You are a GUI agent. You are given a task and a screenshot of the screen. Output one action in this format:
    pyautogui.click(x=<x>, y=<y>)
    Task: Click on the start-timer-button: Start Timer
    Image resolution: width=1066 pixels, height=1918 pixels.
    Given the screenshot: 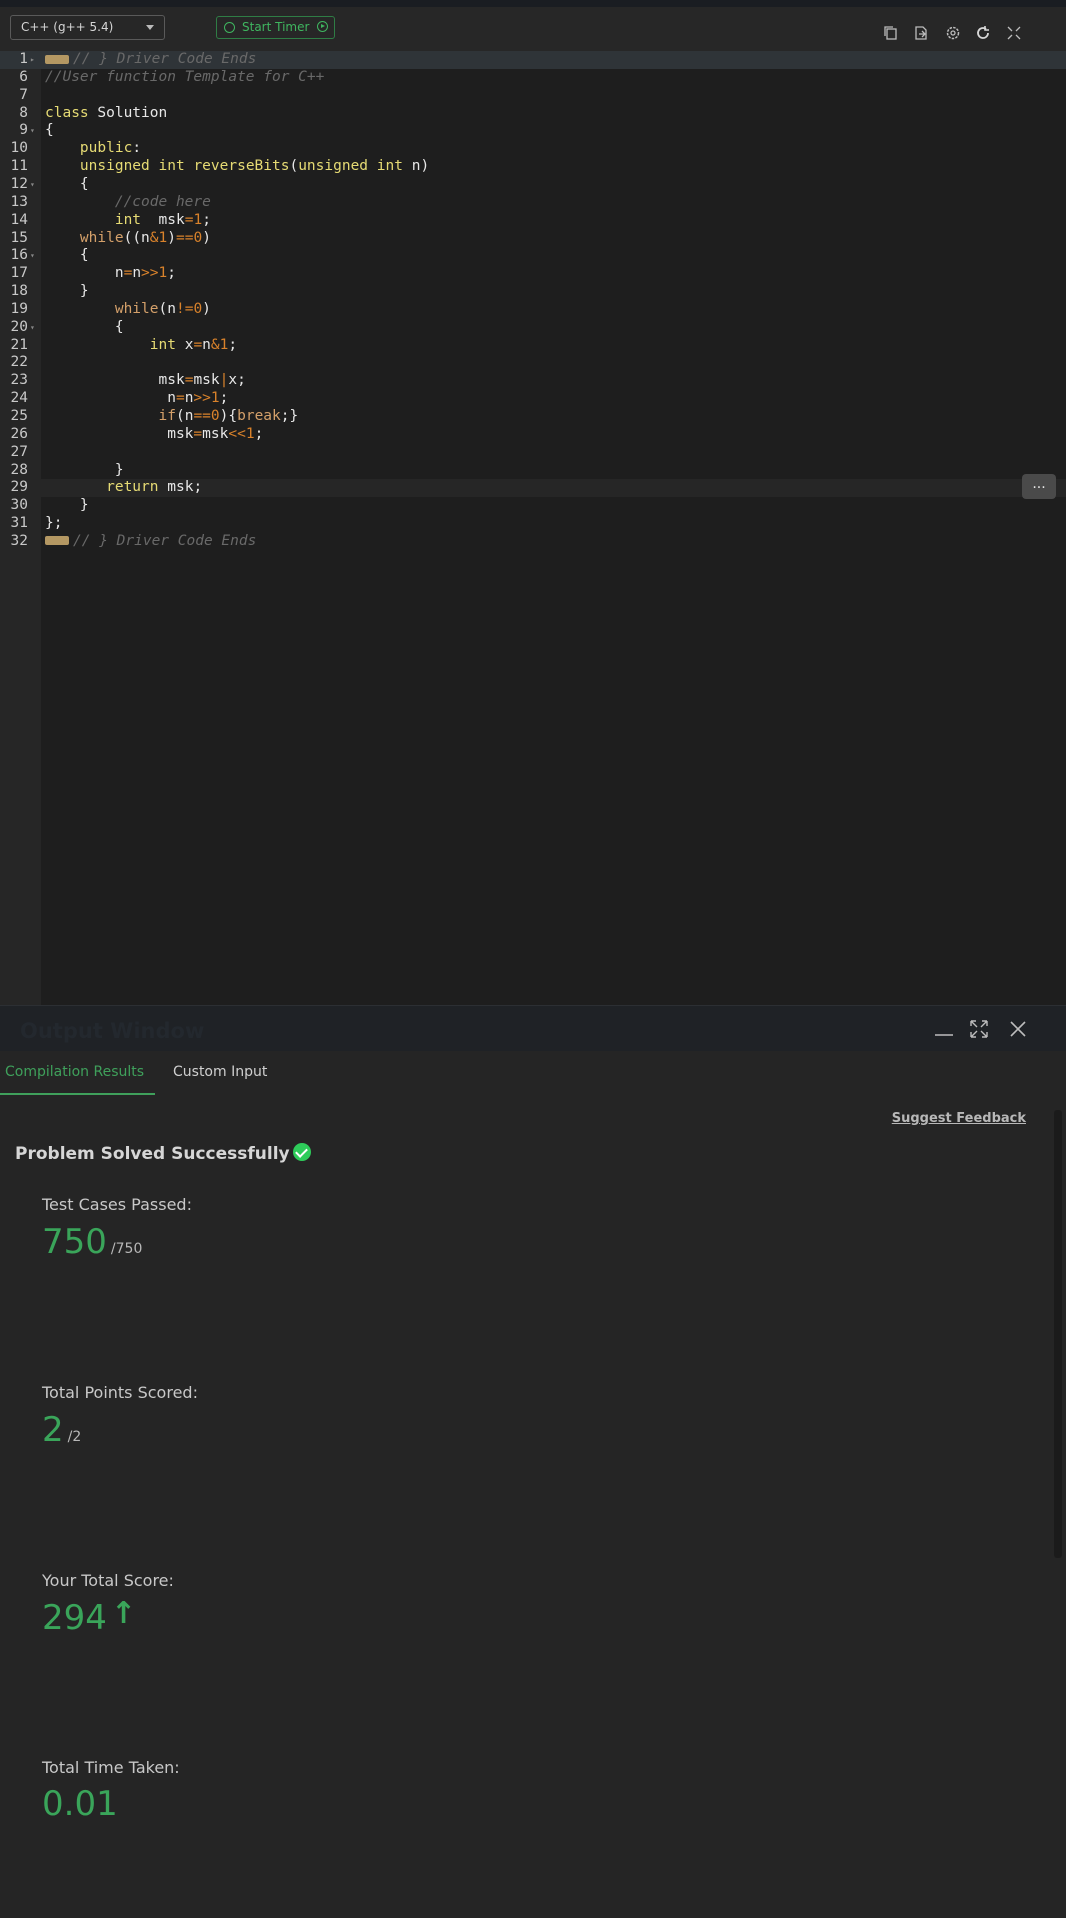 What is the action you would take?
    pyautogui.click(x=275, y=27)
    